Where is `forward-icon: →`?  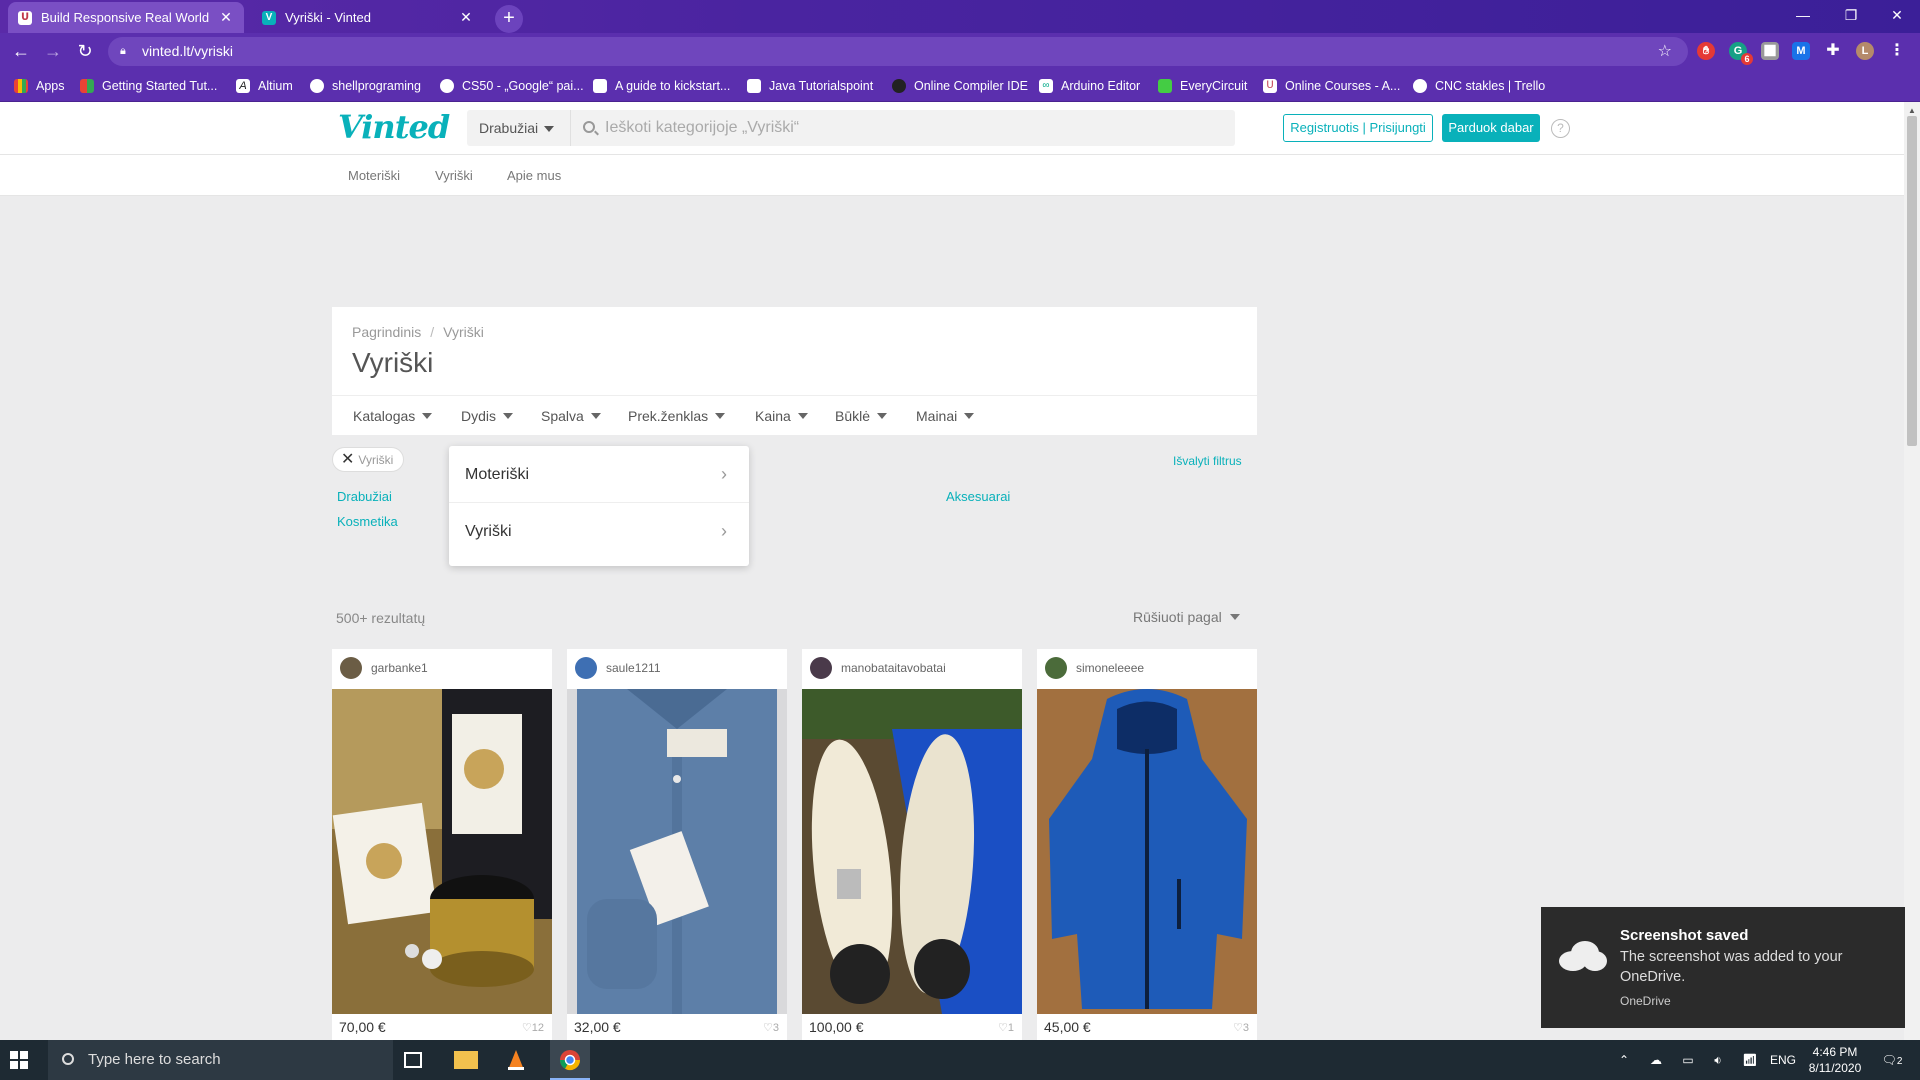 forward-icon: → is located at coordinates (53, 51).